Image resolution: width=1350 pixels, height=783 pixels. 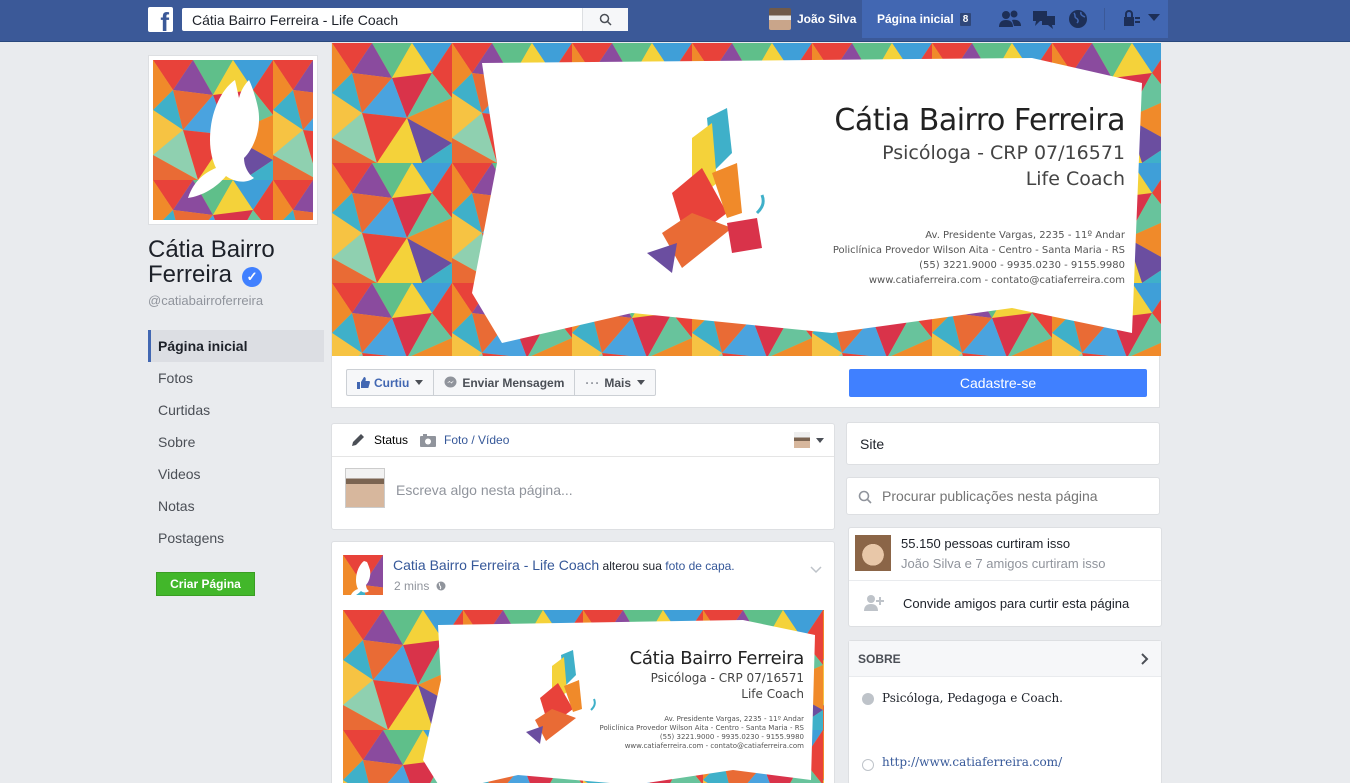 What do you see at coordinates (772, 694) in the screenshot?
I see `post-image-subtitle-2: Life Coach` at bounding box center [772, 694].